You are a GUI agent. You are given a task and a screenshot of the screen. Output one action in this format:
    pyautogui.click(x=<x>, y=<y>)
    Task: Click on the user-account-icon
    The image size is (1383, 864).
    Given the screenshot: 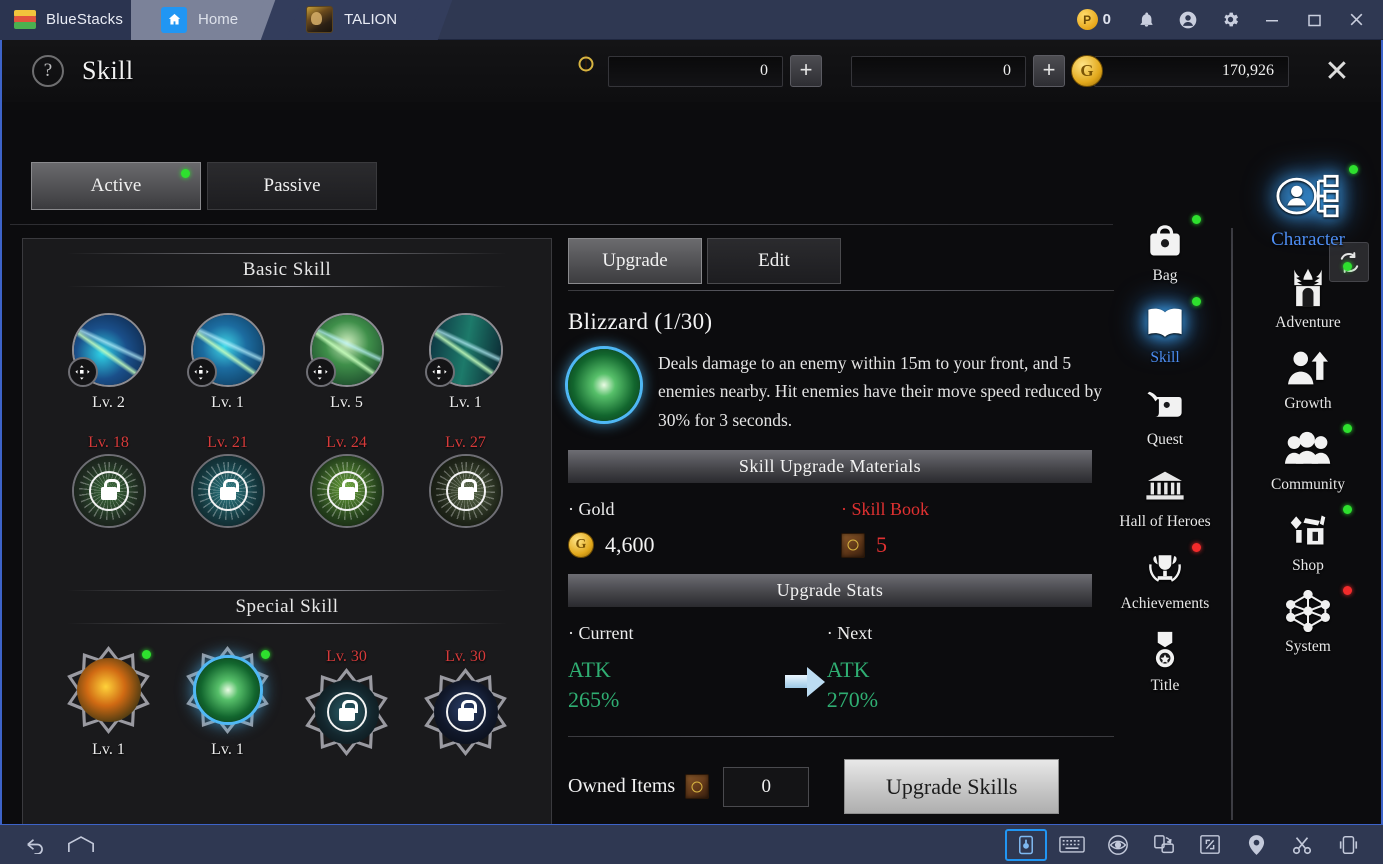 What is the action you would take?
    pyautogui.click(x=1188, y=20)
    